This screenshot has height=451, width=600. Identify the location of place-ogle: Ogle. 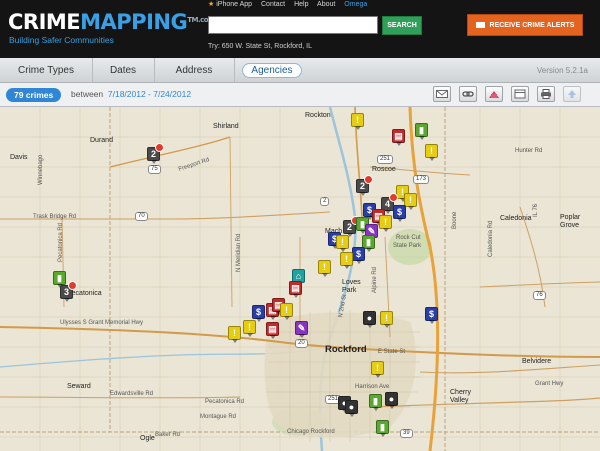
(147, 438).